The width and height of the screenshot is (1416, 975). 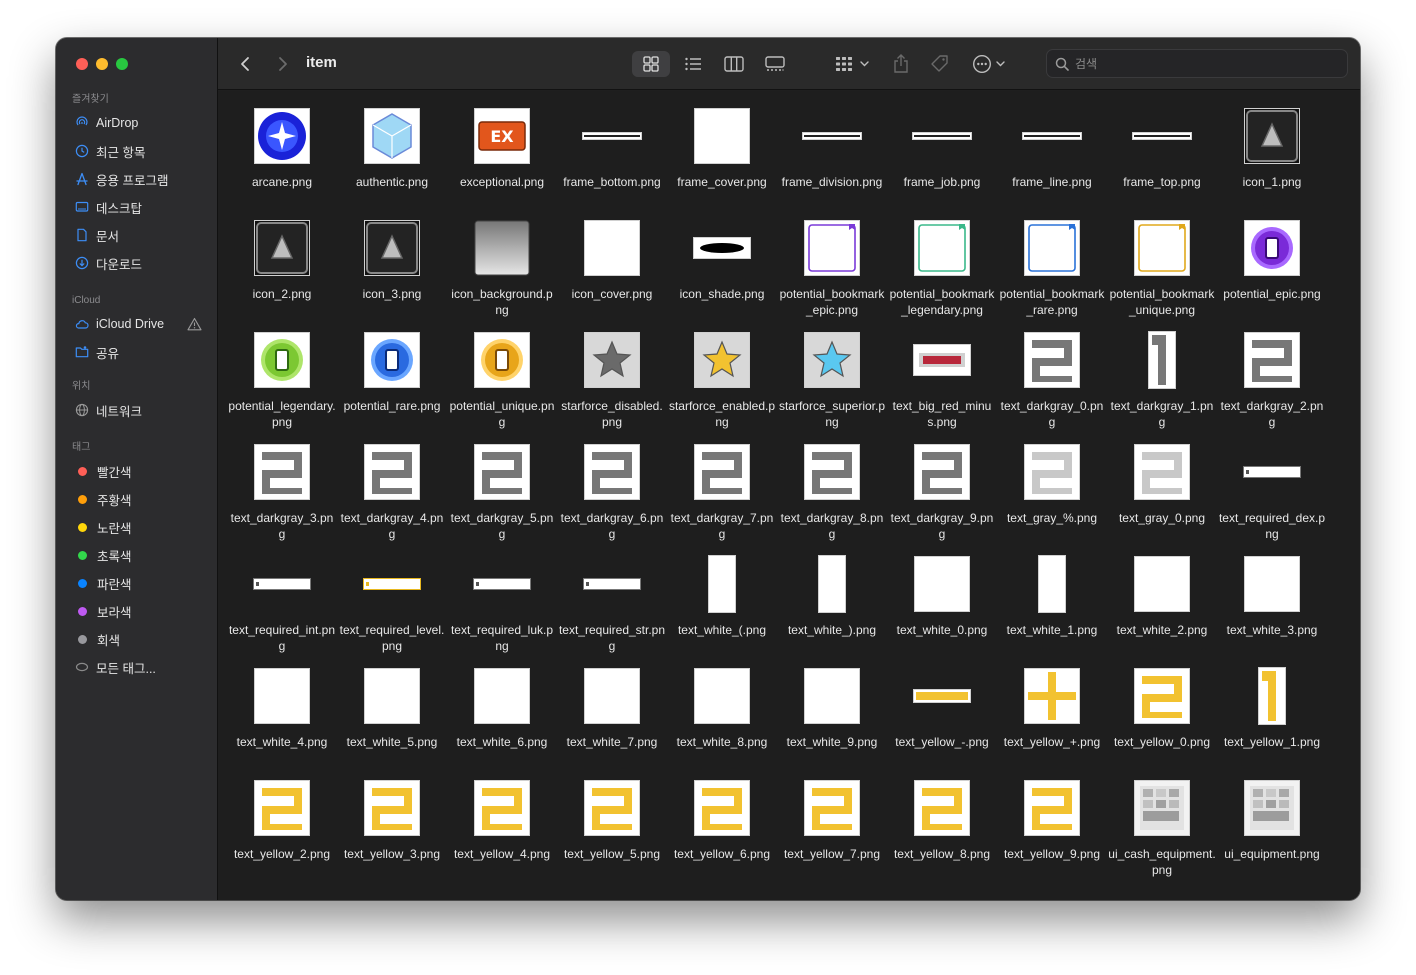 I want to click on file-item: text_gray_0.png, so click(x=1162, y=497).